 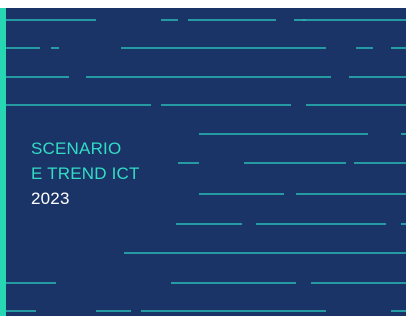 What do you see at coordinates (76, 148) in the screenshot?
I see `title-line-scenario: SCENARIO` at bounding box center [76, 148].